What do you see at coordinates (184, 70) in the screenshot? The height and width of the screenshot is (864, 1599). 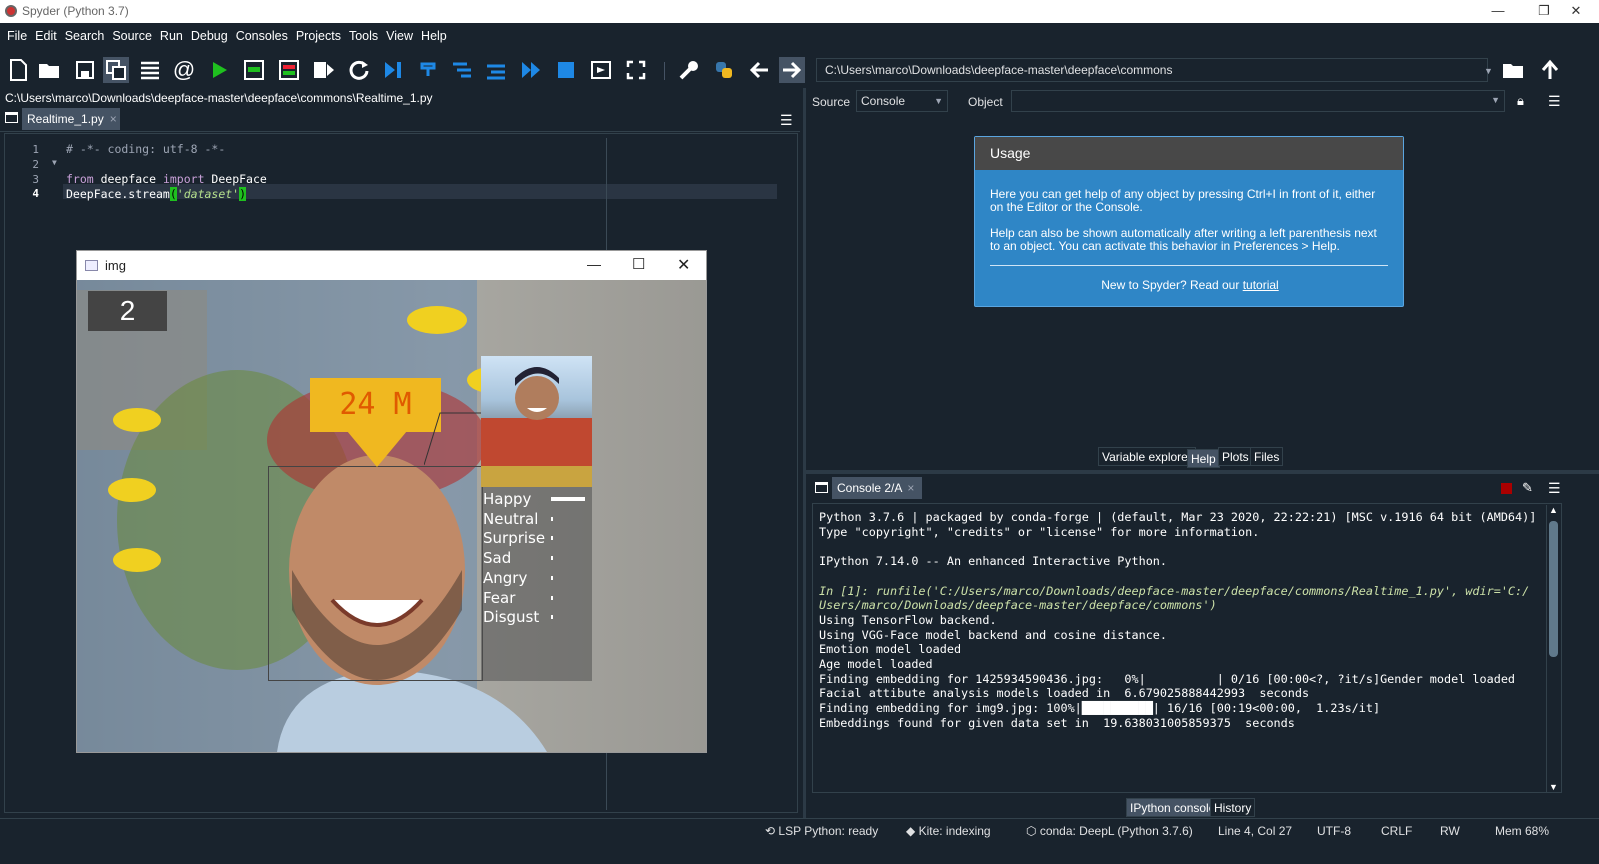 I see `at-symbol-icon: @` at bounding box center [184, 70].